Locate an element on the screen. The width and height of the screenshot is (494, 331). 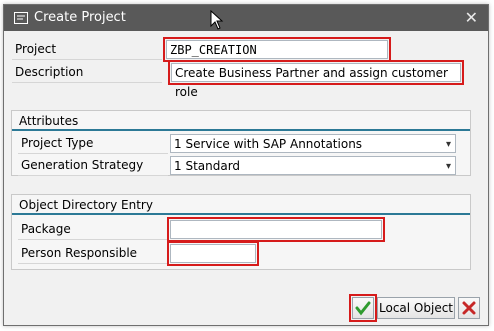
project-input: ZBP_CREATION is located at coordinates (277, 49).